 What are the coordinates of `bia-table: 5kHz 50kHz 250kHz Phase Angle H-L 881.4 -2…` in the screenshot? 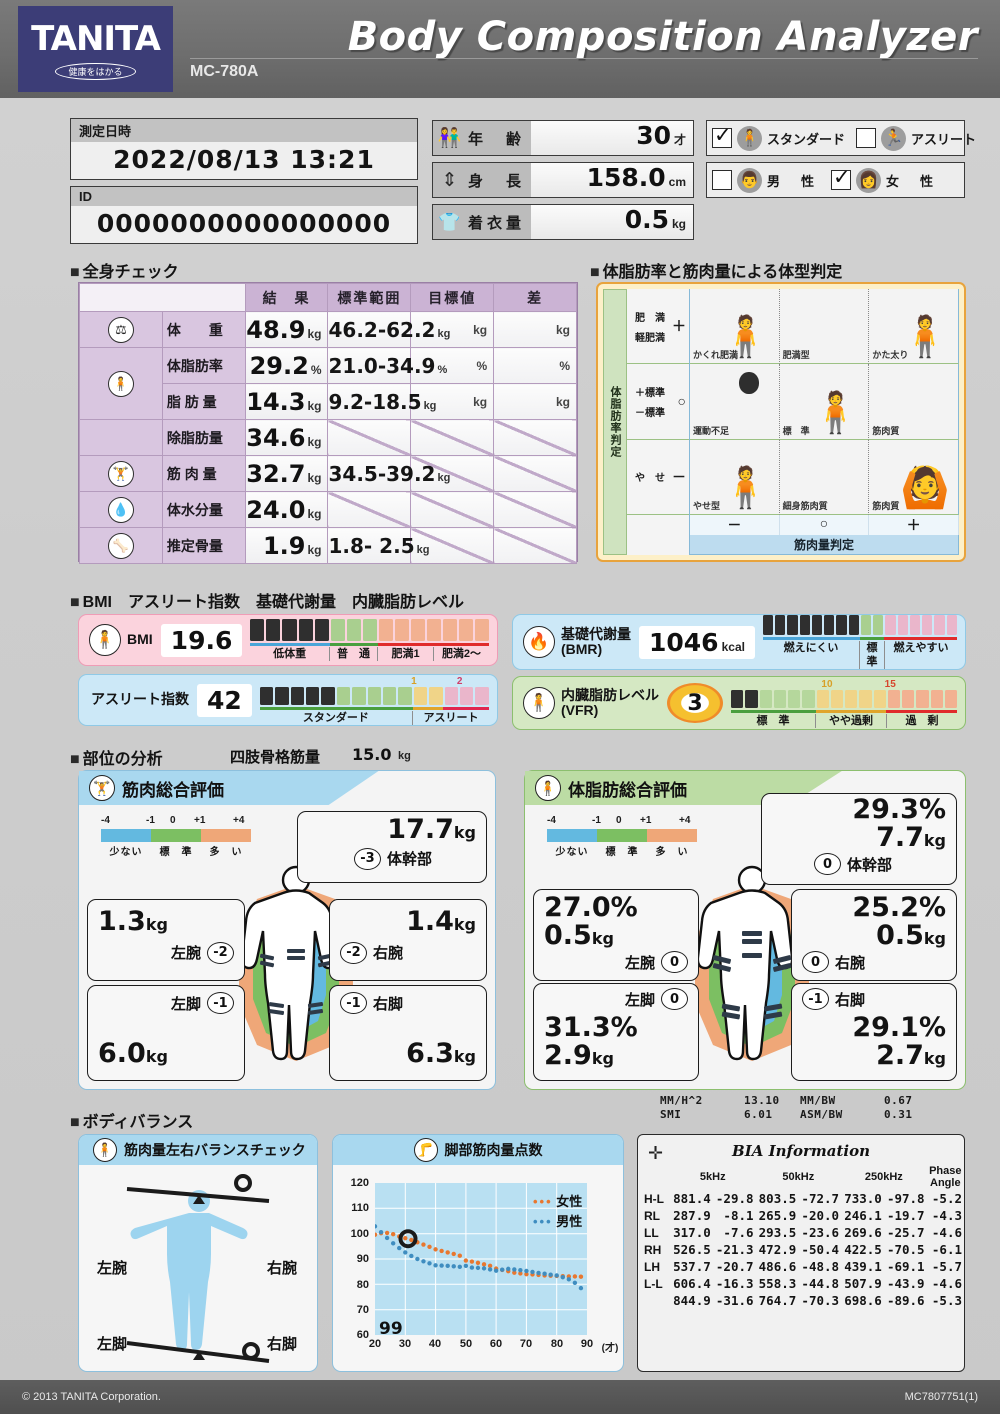 It's located at (801, 1236).